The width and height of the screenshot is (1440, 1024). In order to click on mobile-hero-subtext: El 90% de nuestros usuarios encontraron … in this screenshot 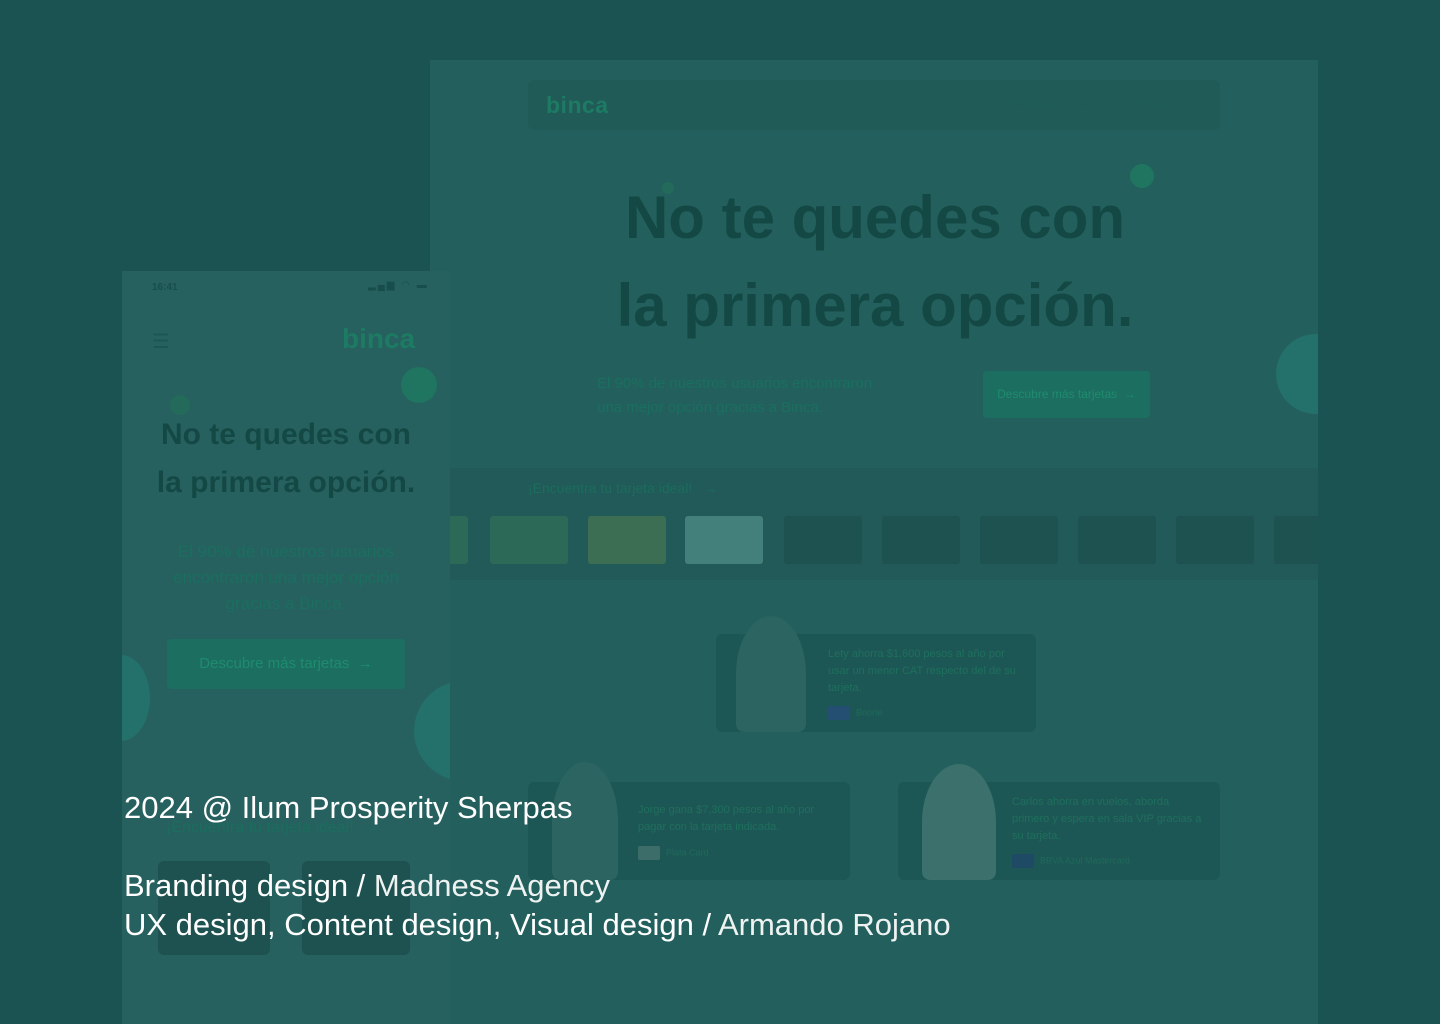, I will do `click(286, 578)`.